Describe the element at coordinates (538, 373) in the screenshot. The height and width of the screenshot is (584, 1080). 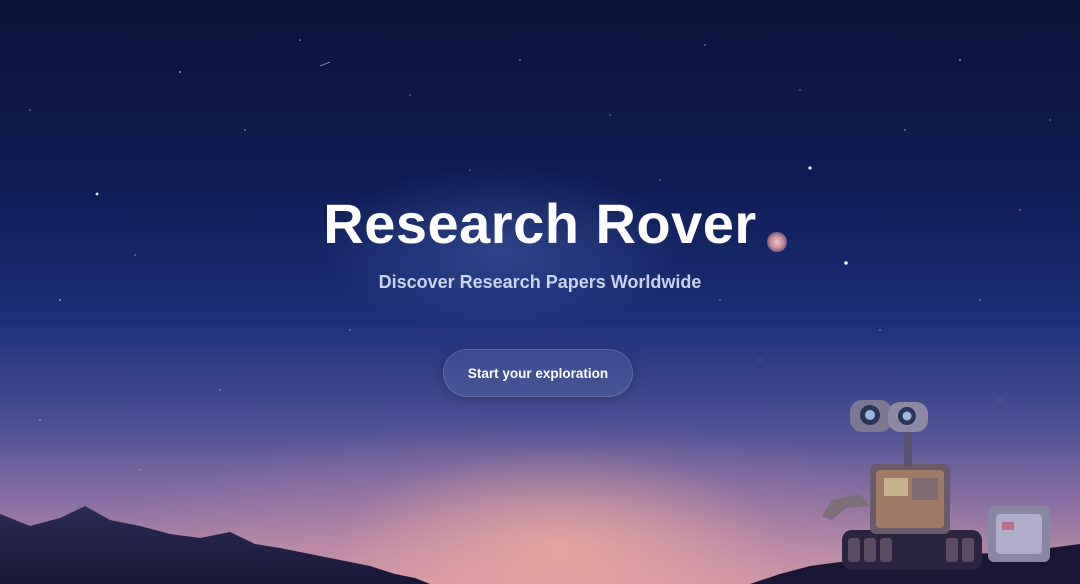
I see `start-exploration-button: Start your exploration` at that location.